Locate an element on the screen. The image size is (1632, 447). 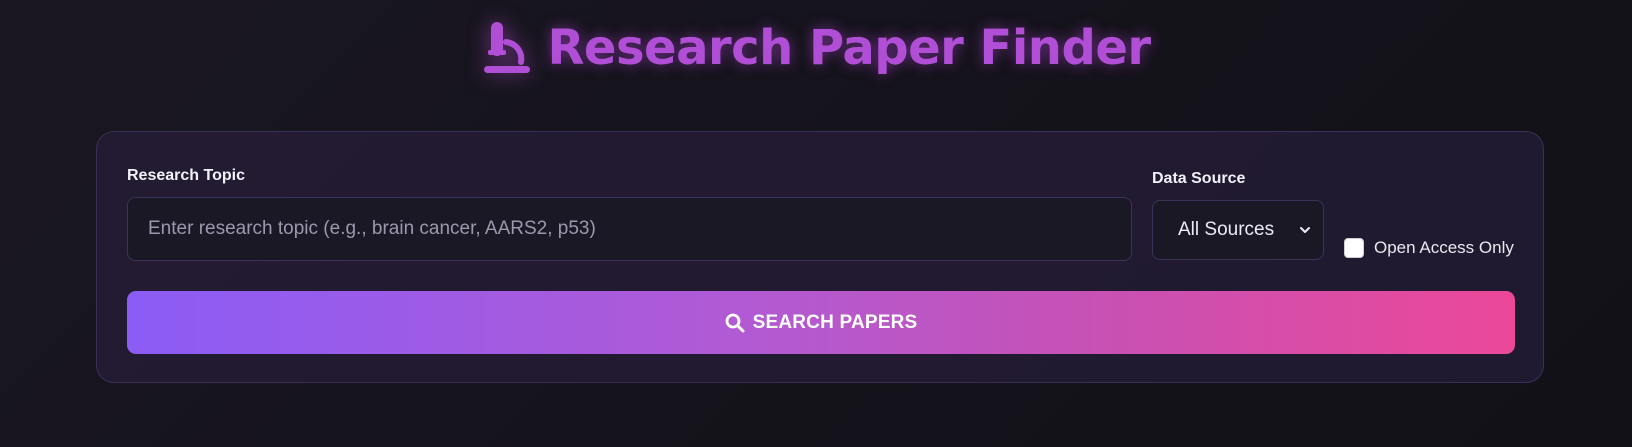
microscope-icon is located at coordinates (507, 47).